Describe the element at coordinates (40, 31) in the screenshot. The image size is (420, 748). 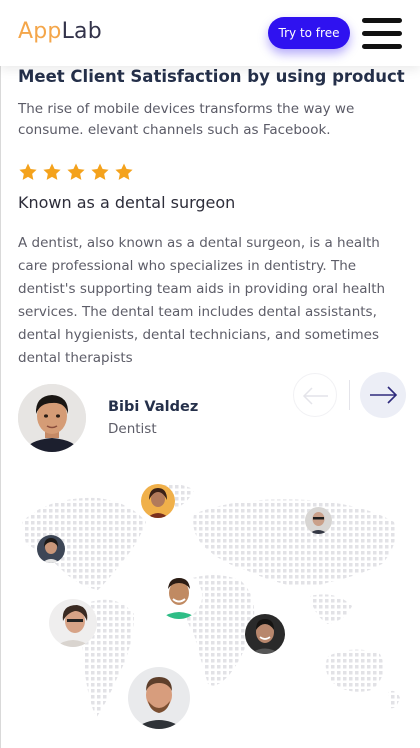
I see `logo-text-app: App` at that location.